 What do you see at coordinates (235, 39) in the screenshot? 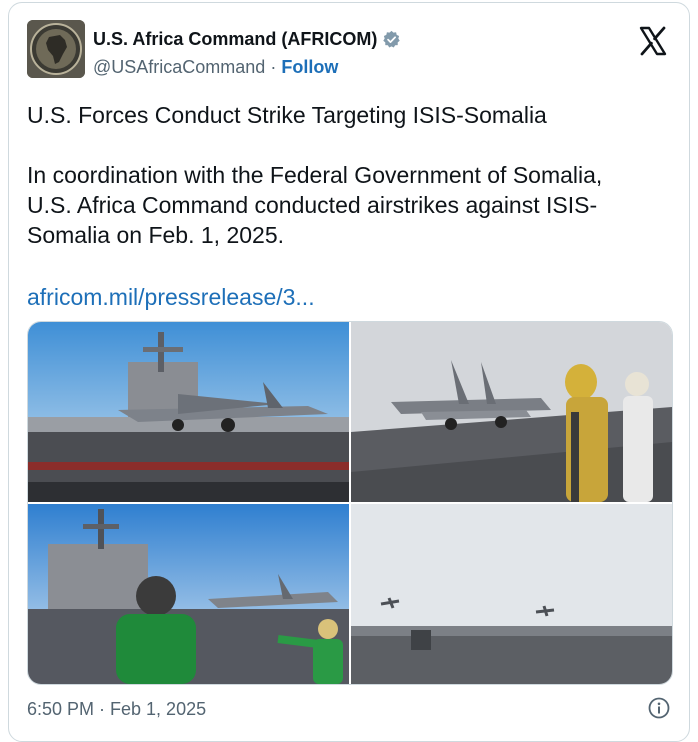
I see `author-name: U.S. Africa Command (AFRICOM)` at bounding box center [235, 39].